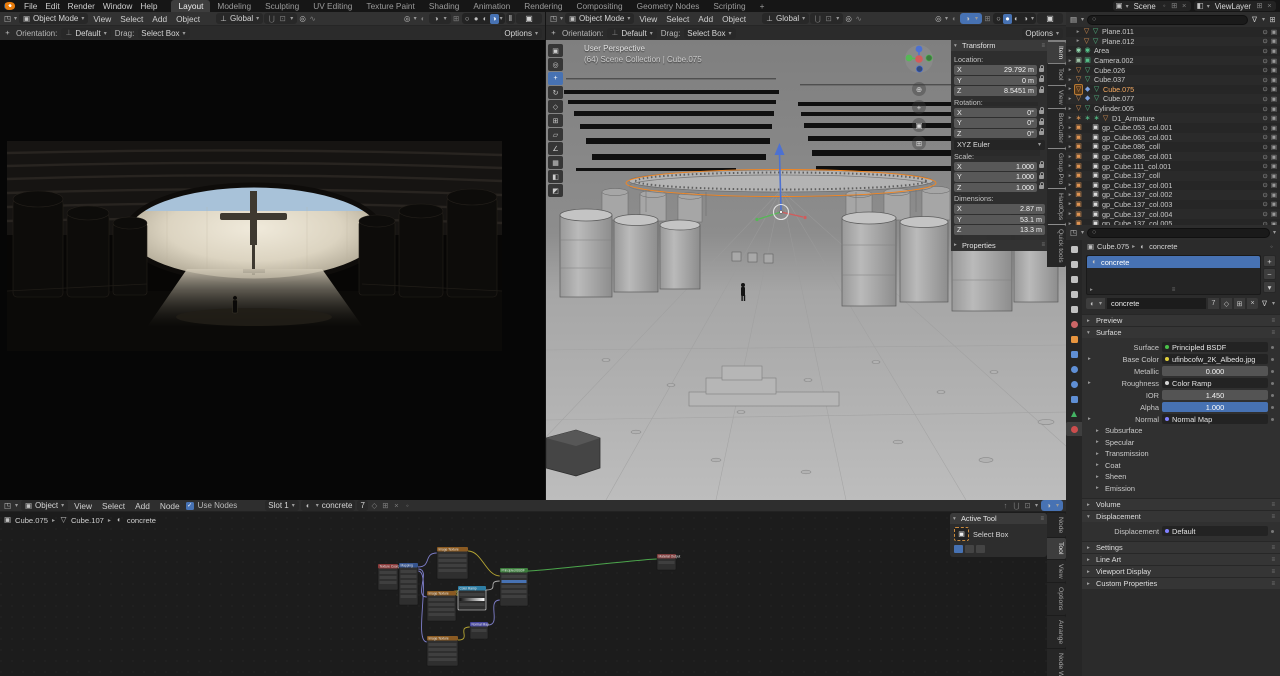  I want to click on decorator-icon, so click(1272, 395).